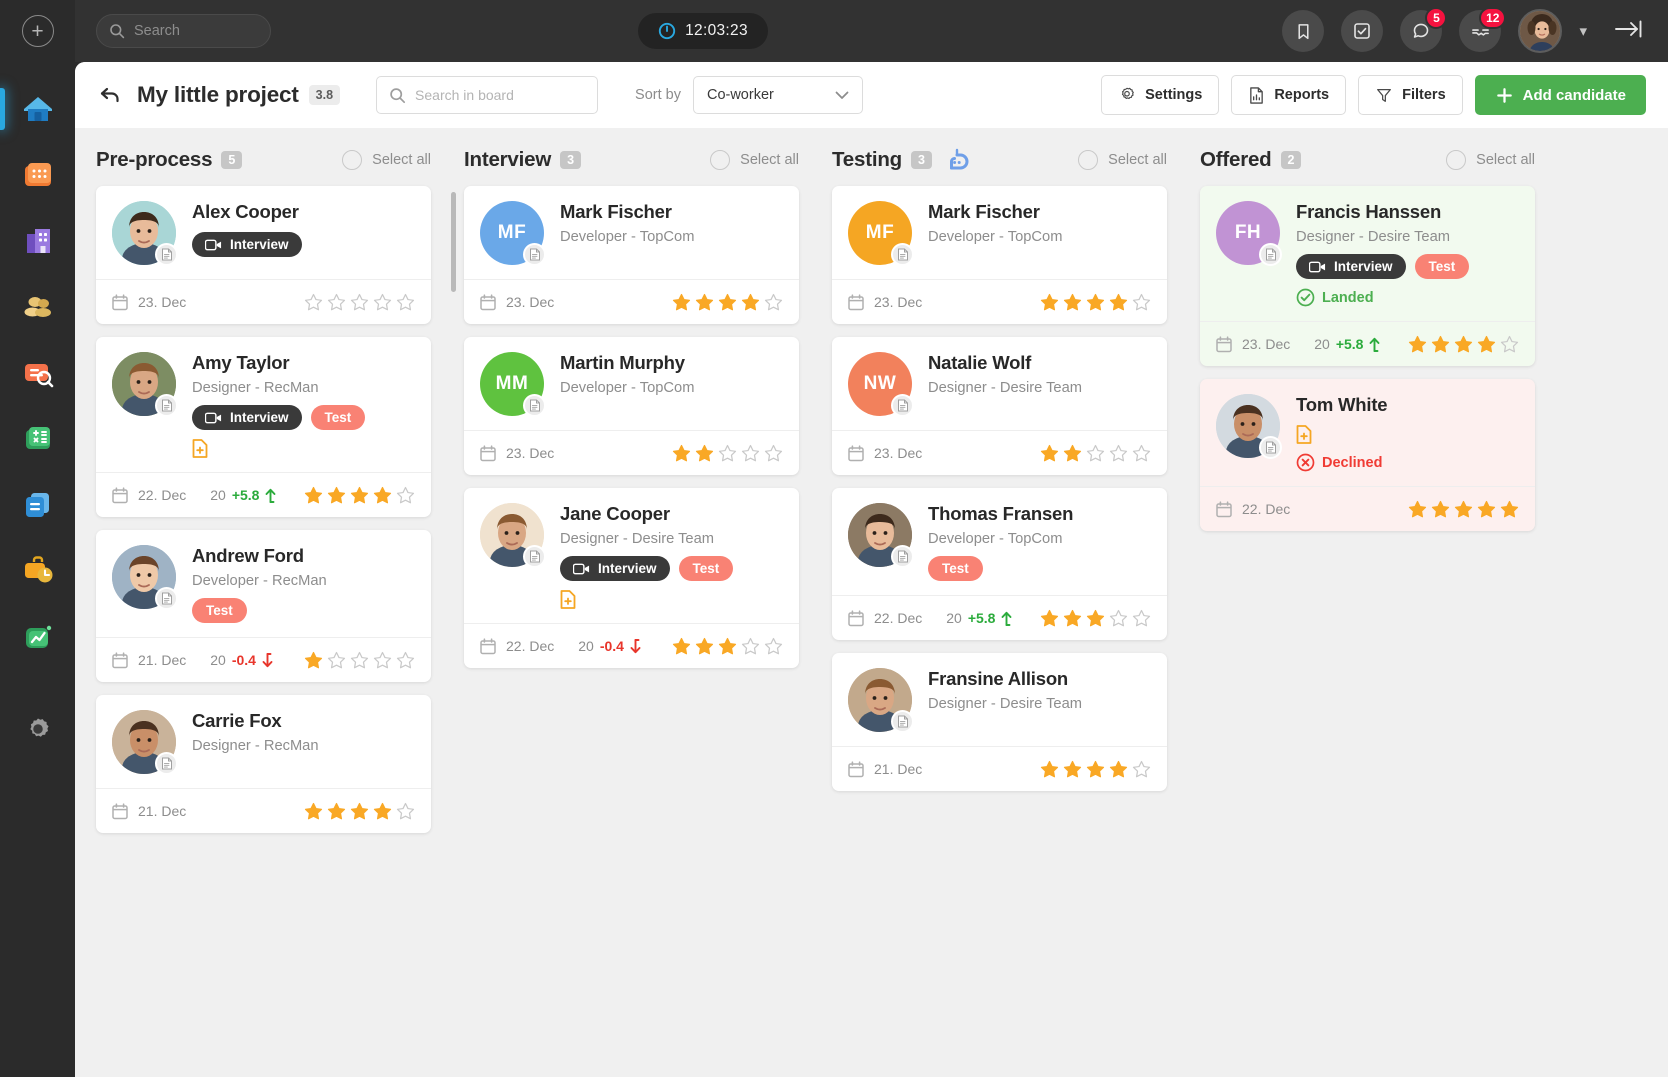  Describe the element at coordinates (1483, 29) in the screenshot. I see `notifications-button: 12` at that location.